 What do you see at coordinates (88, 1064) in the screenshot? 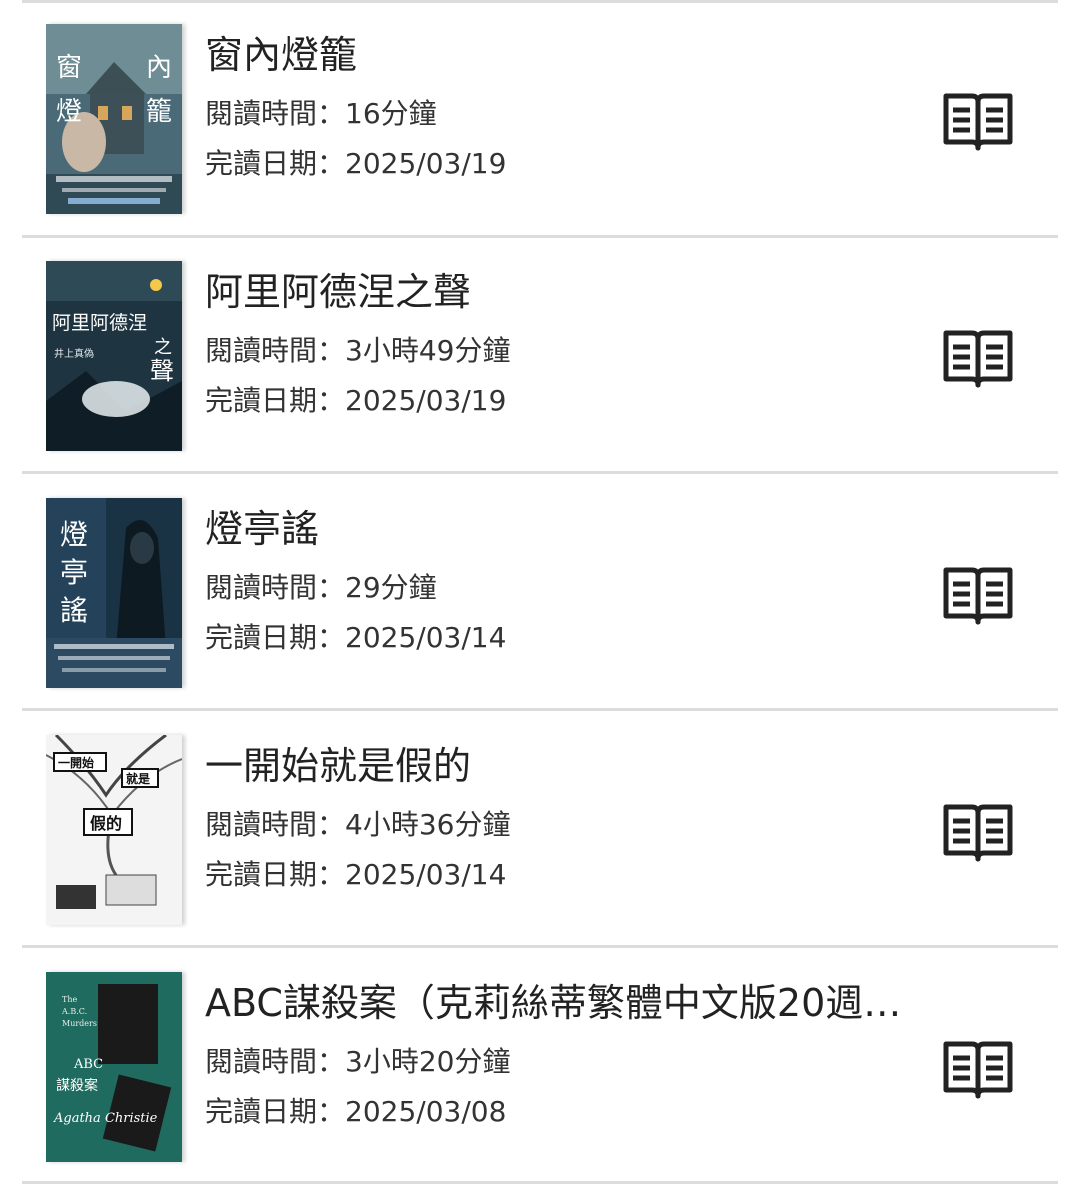
I see `svg-text: ABC` at bounding box center [88, 1064].